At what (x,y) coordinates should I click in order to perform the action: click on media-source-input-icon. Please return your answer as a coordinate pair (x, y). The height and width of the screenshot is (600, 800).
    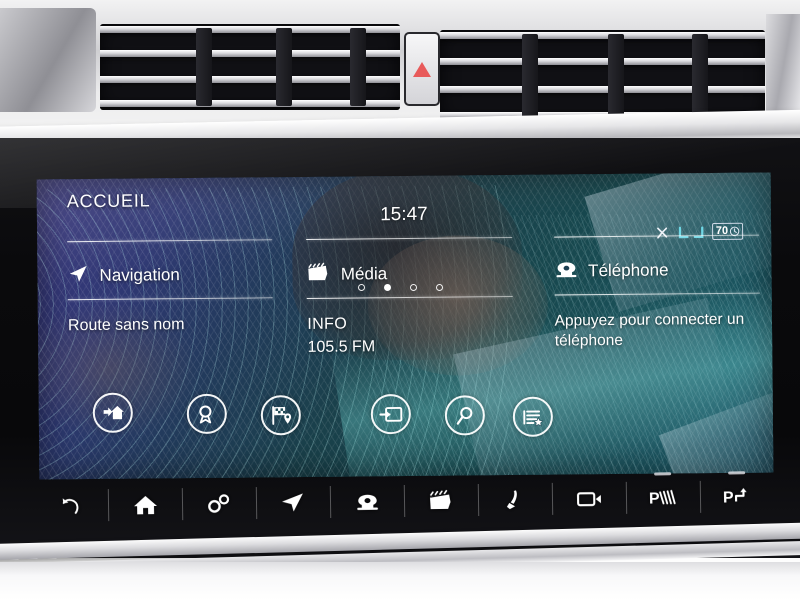
    Looking at the image, I should click on (391, 414).